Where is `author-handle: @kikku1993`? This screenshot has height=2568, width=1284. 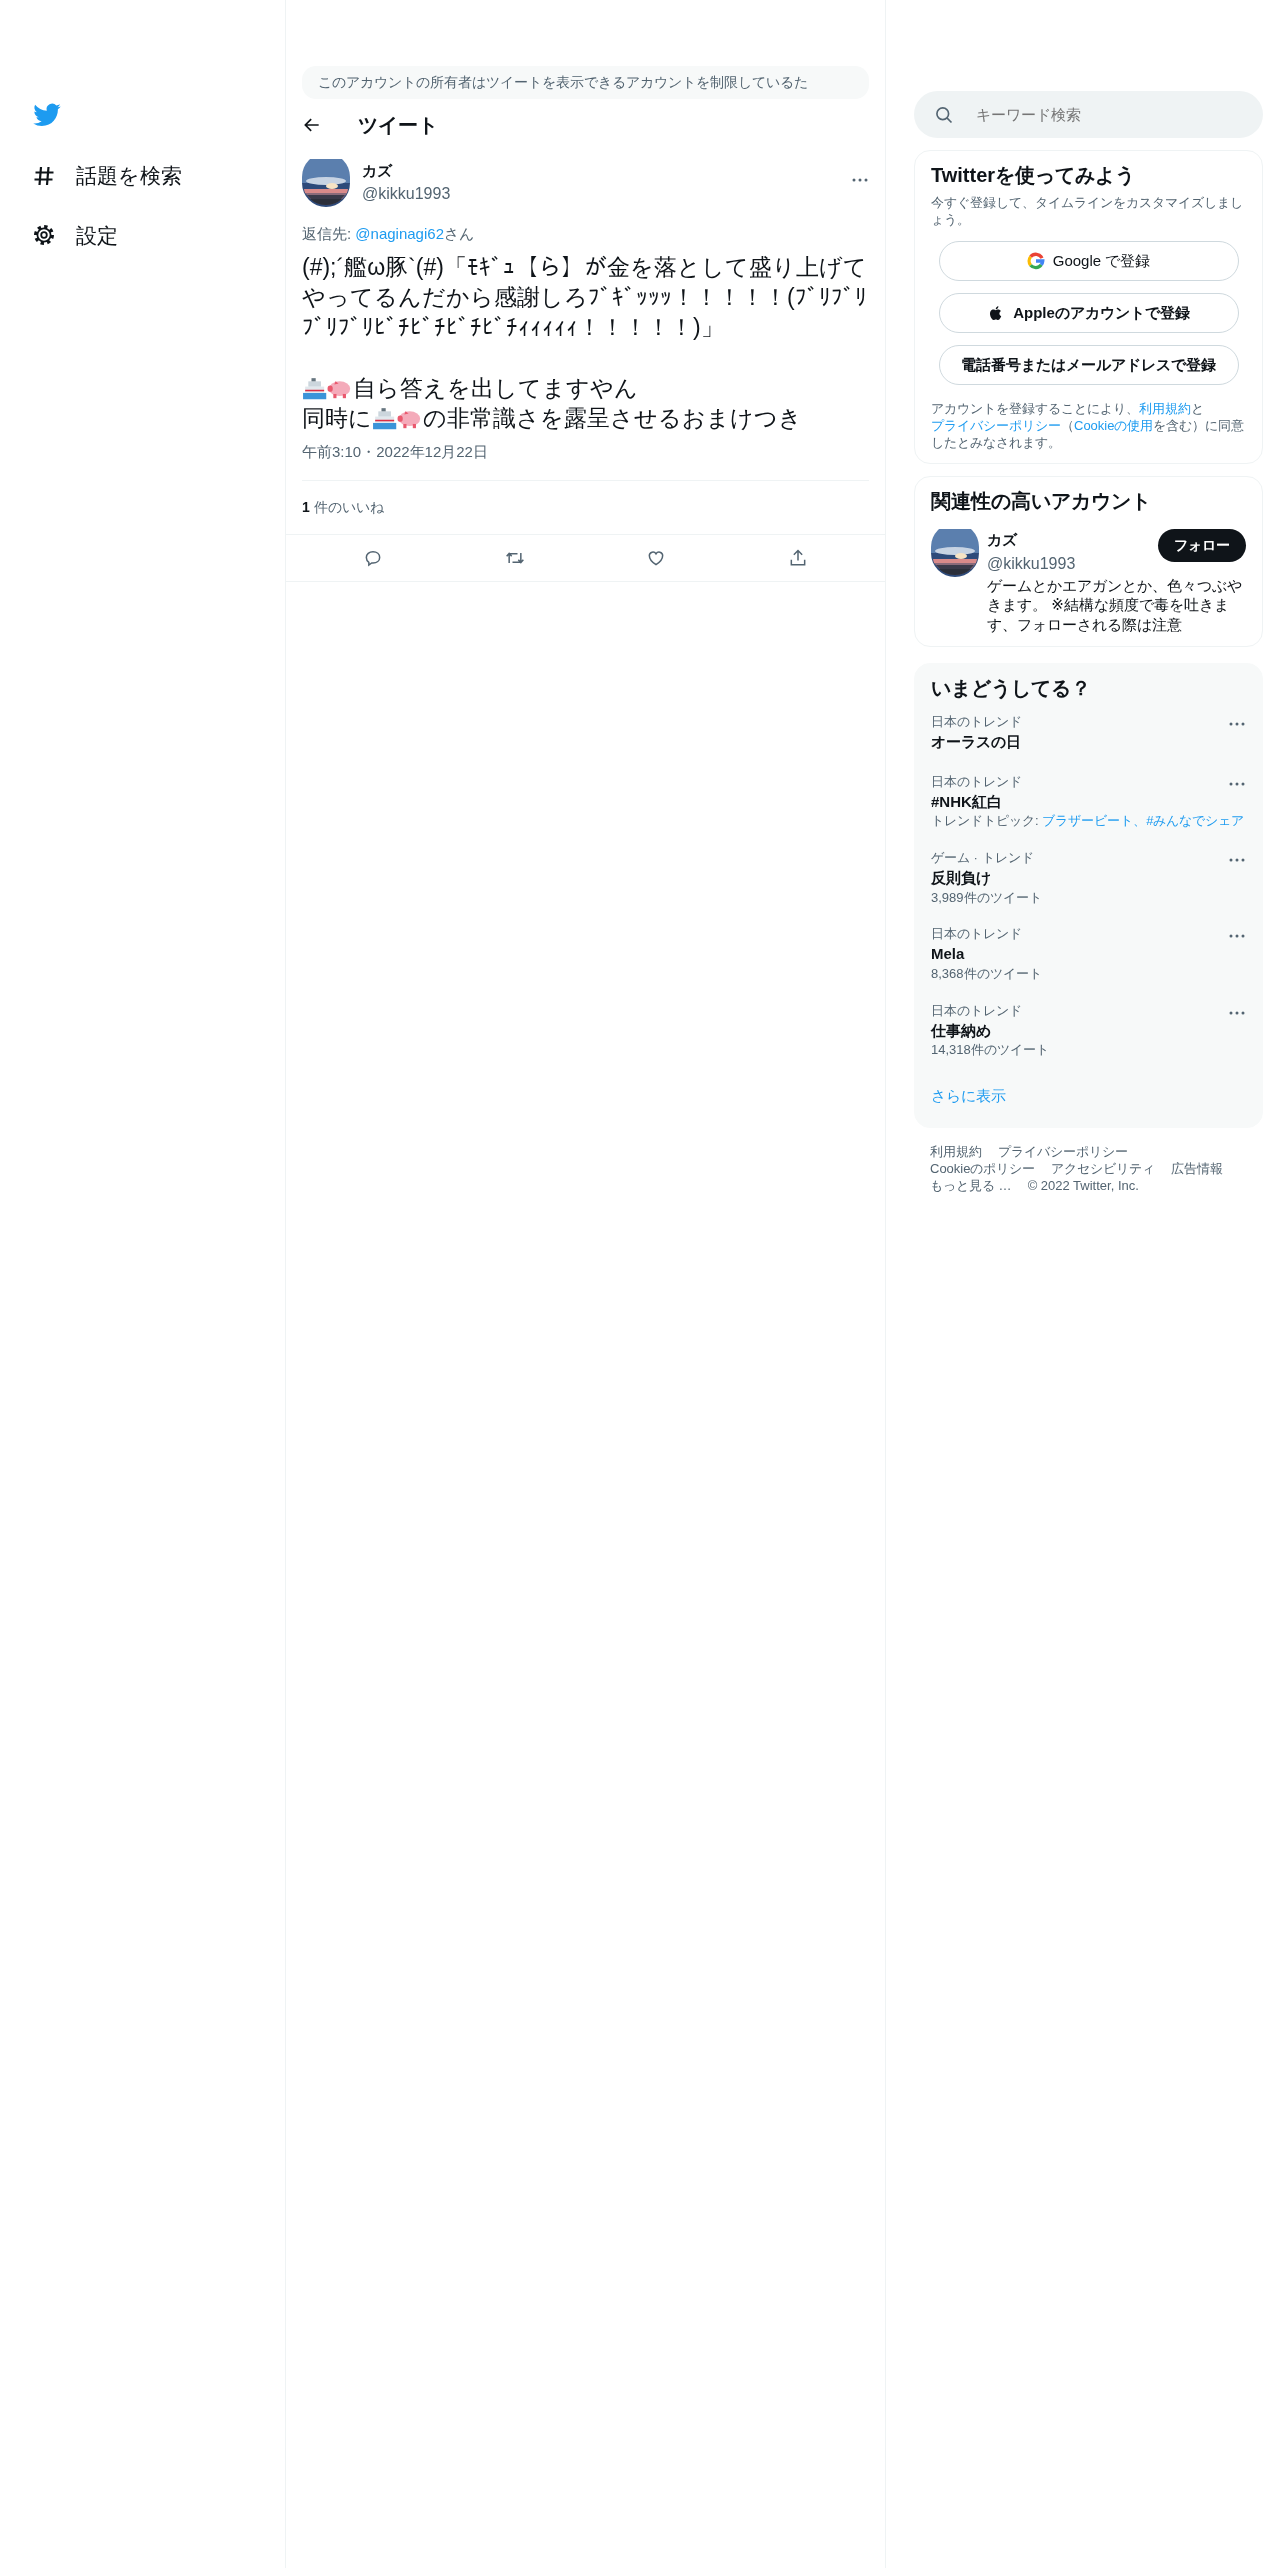
author-handle: @kikku1993 is located at coordinates (602, 194).